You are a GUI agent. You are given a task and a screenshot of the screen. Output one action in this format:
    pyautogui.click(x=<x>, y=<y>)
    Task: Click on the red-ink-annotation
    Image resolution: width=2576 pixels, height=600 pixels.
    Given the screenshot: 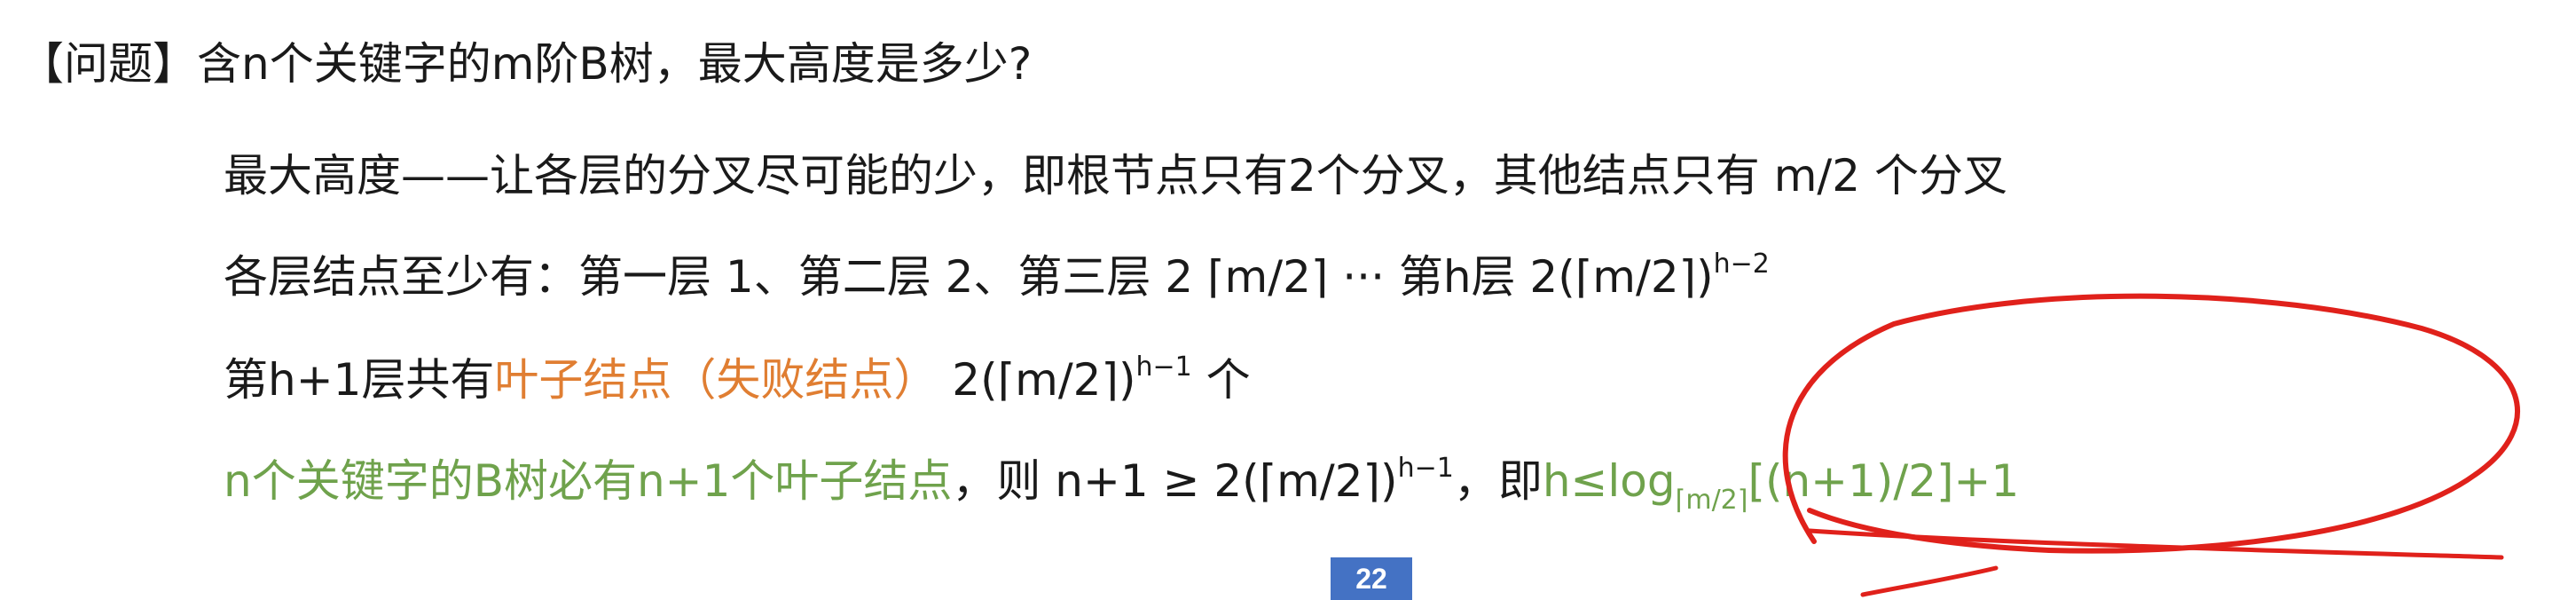 What is the action you would take?
    pyautogui.click(x=2151, y=445)
    